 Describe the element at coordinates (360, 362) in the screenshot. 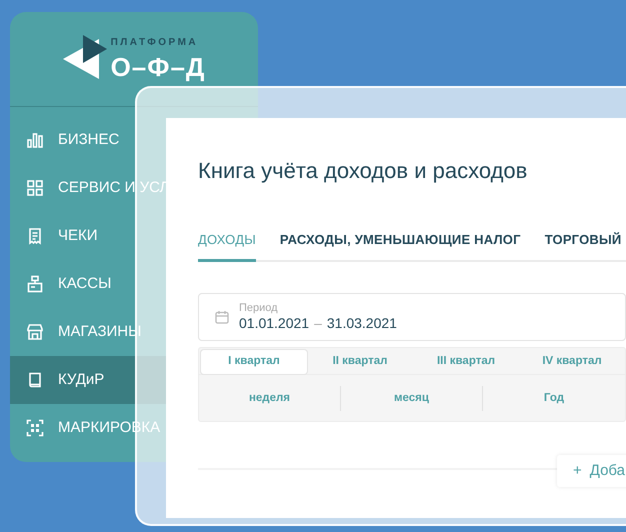

I see `quarter-tab: II квартал` at that location.